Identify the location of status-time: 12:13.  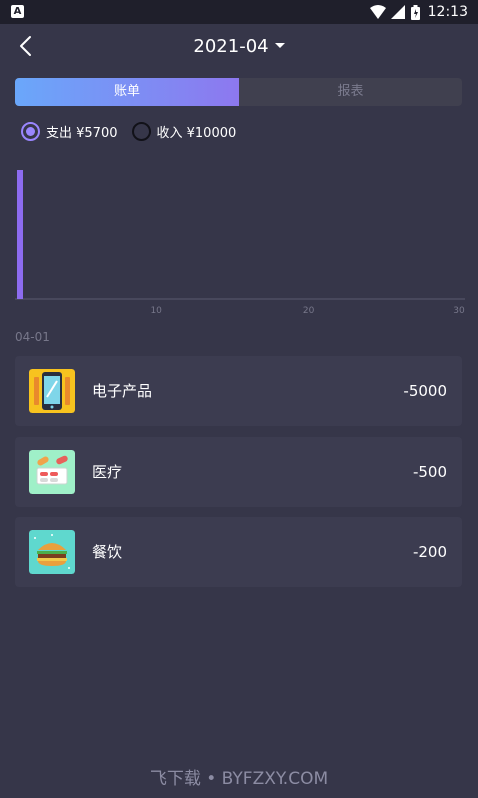
(447, 12).